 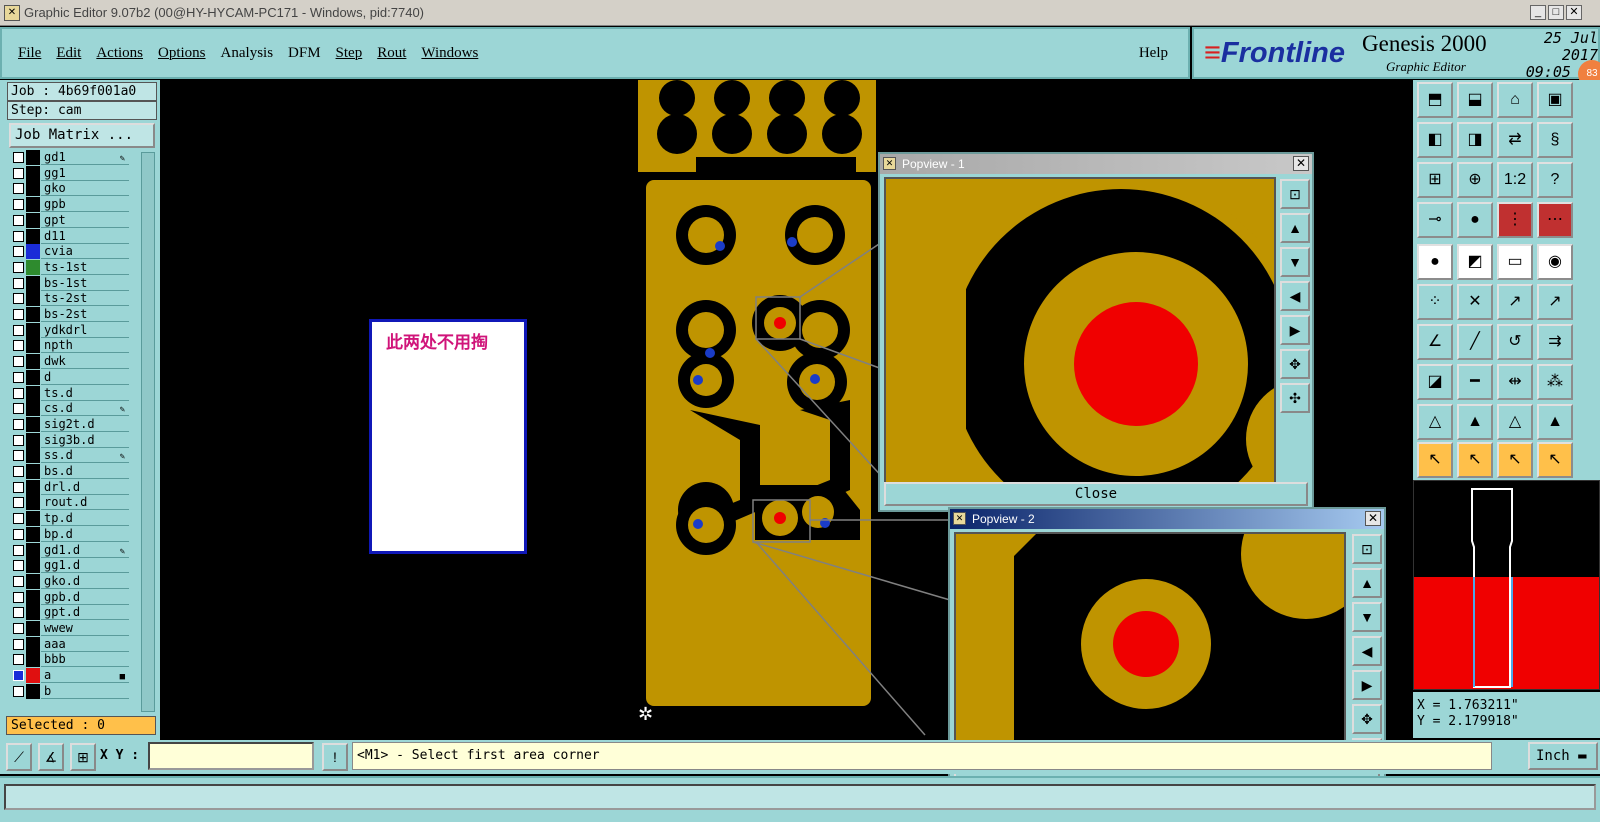 What do you see at coordinates (85, 519) in the screenshot?
I see `layer-name: tp.d` at bounding box center [85, 519].